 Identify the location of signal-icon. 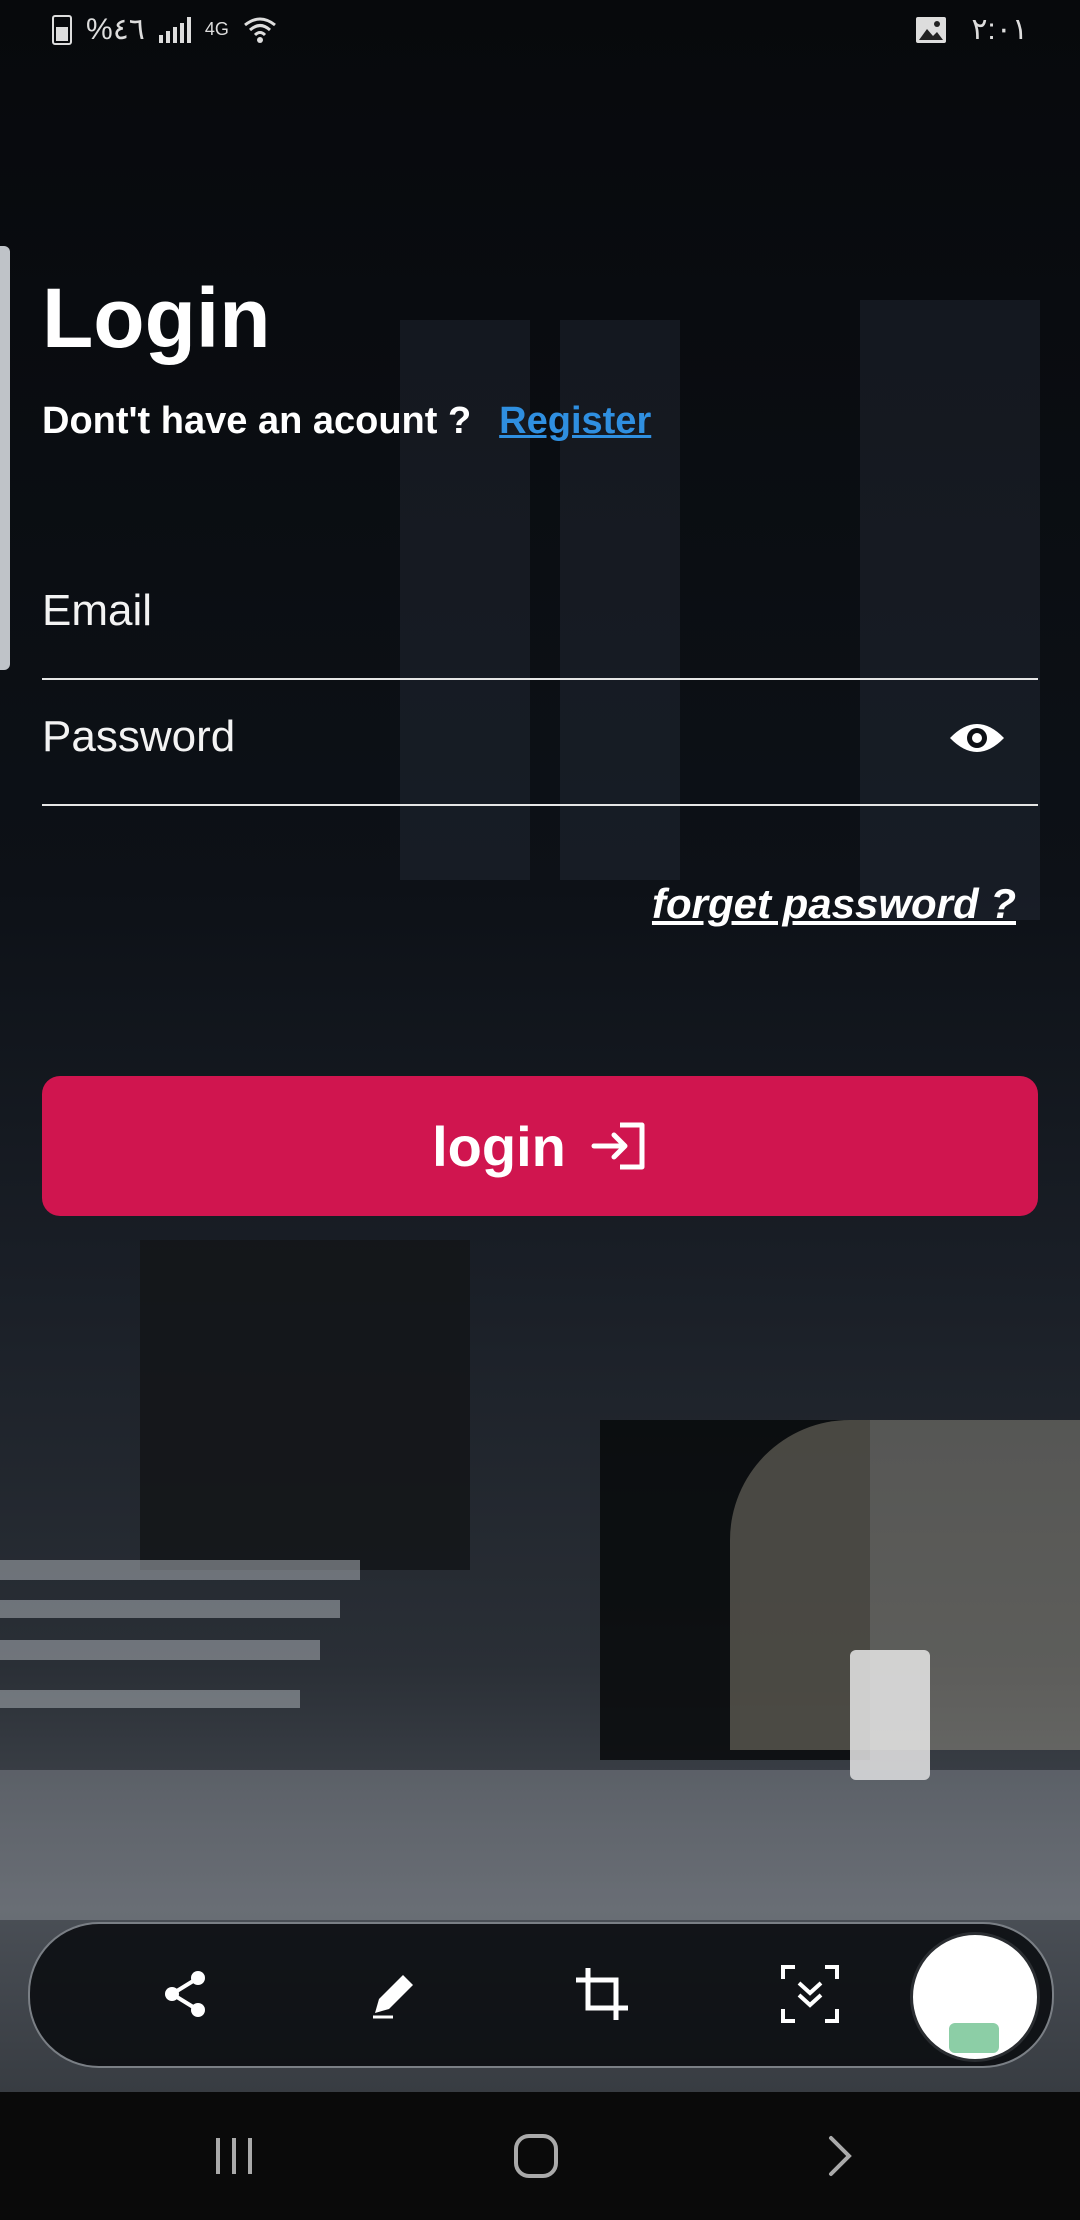
(174, 29).